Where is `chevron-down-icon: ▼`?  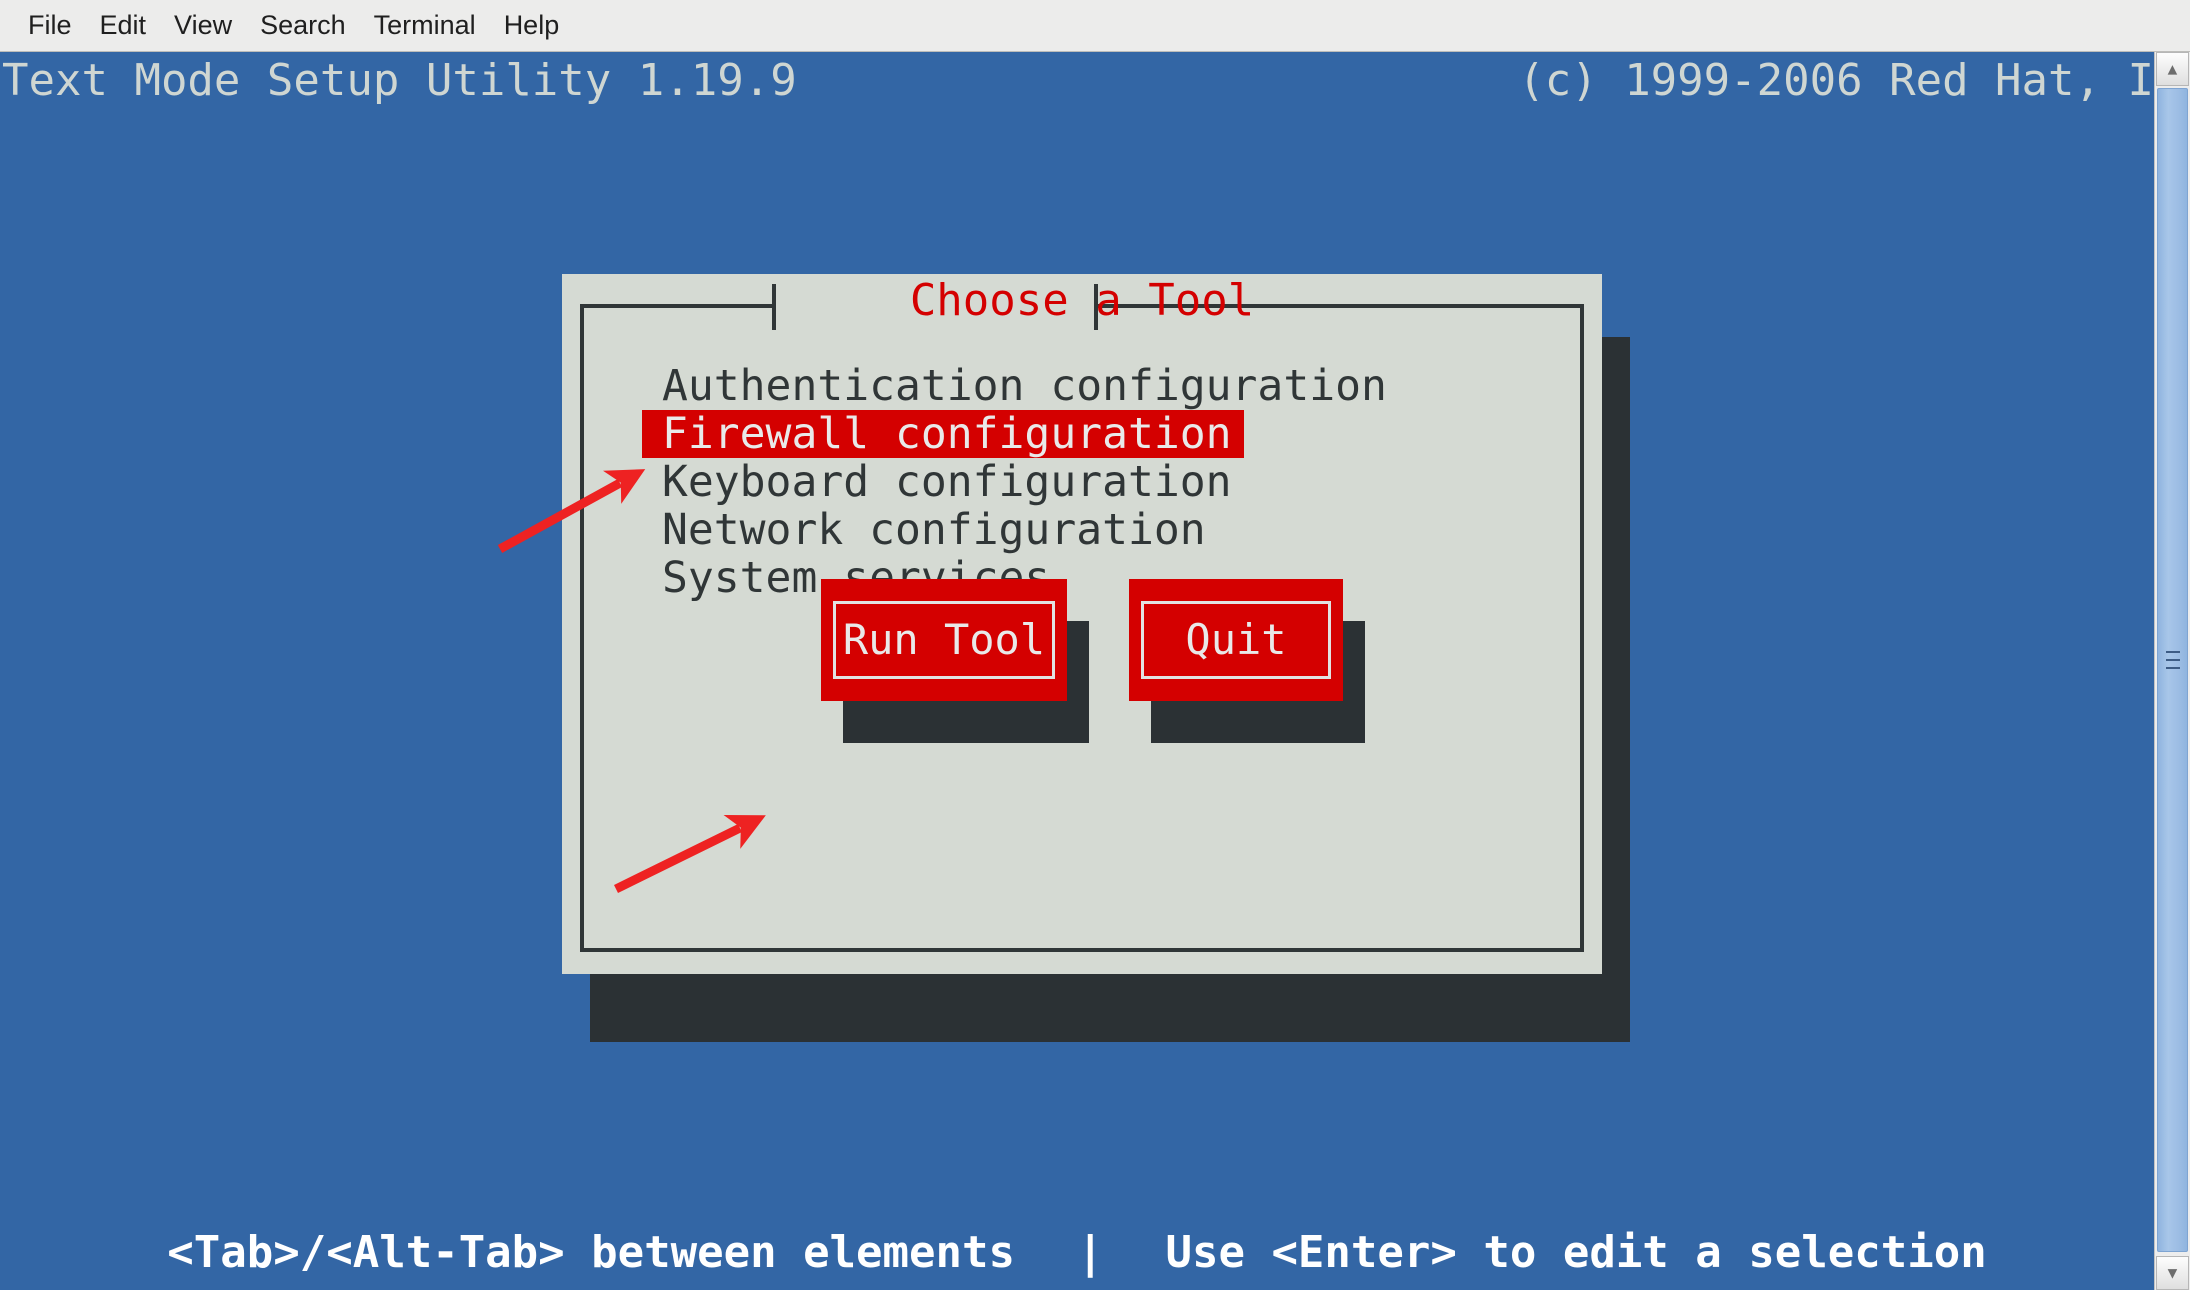
chevron-down-icon: ▼ is located at coordinates (2172, 1272).